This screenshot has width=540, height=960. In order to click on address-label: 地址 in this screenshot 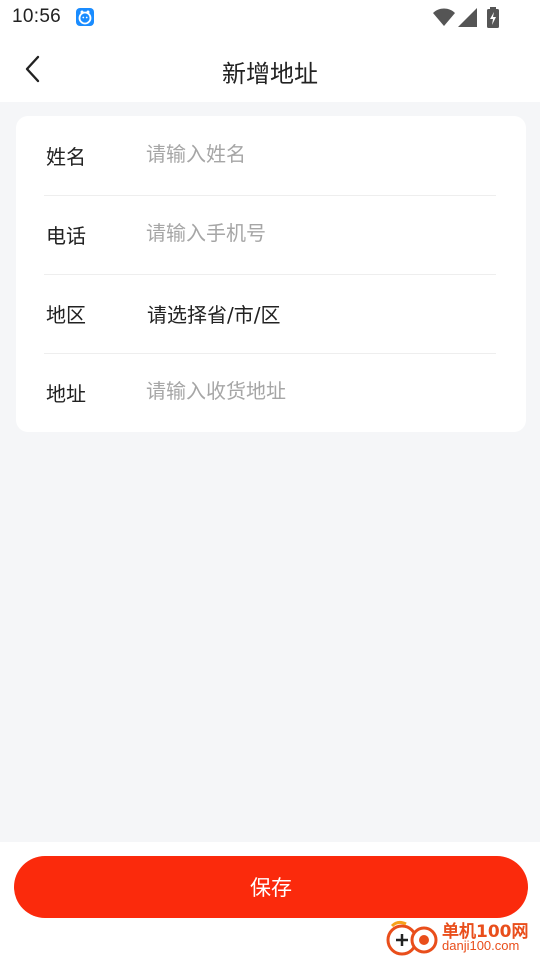, I will do `click(66, 394)`.